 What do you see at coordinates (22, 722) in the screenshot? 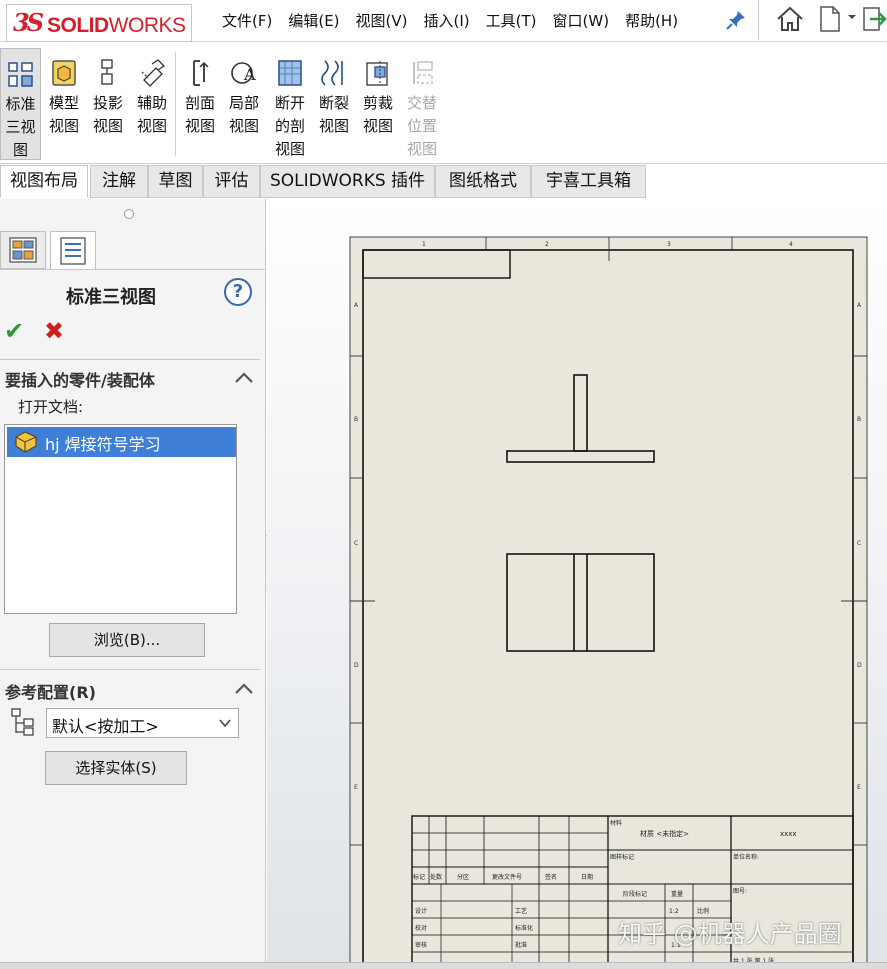
I see `configuration-icon` at bounding box center [22, 722].